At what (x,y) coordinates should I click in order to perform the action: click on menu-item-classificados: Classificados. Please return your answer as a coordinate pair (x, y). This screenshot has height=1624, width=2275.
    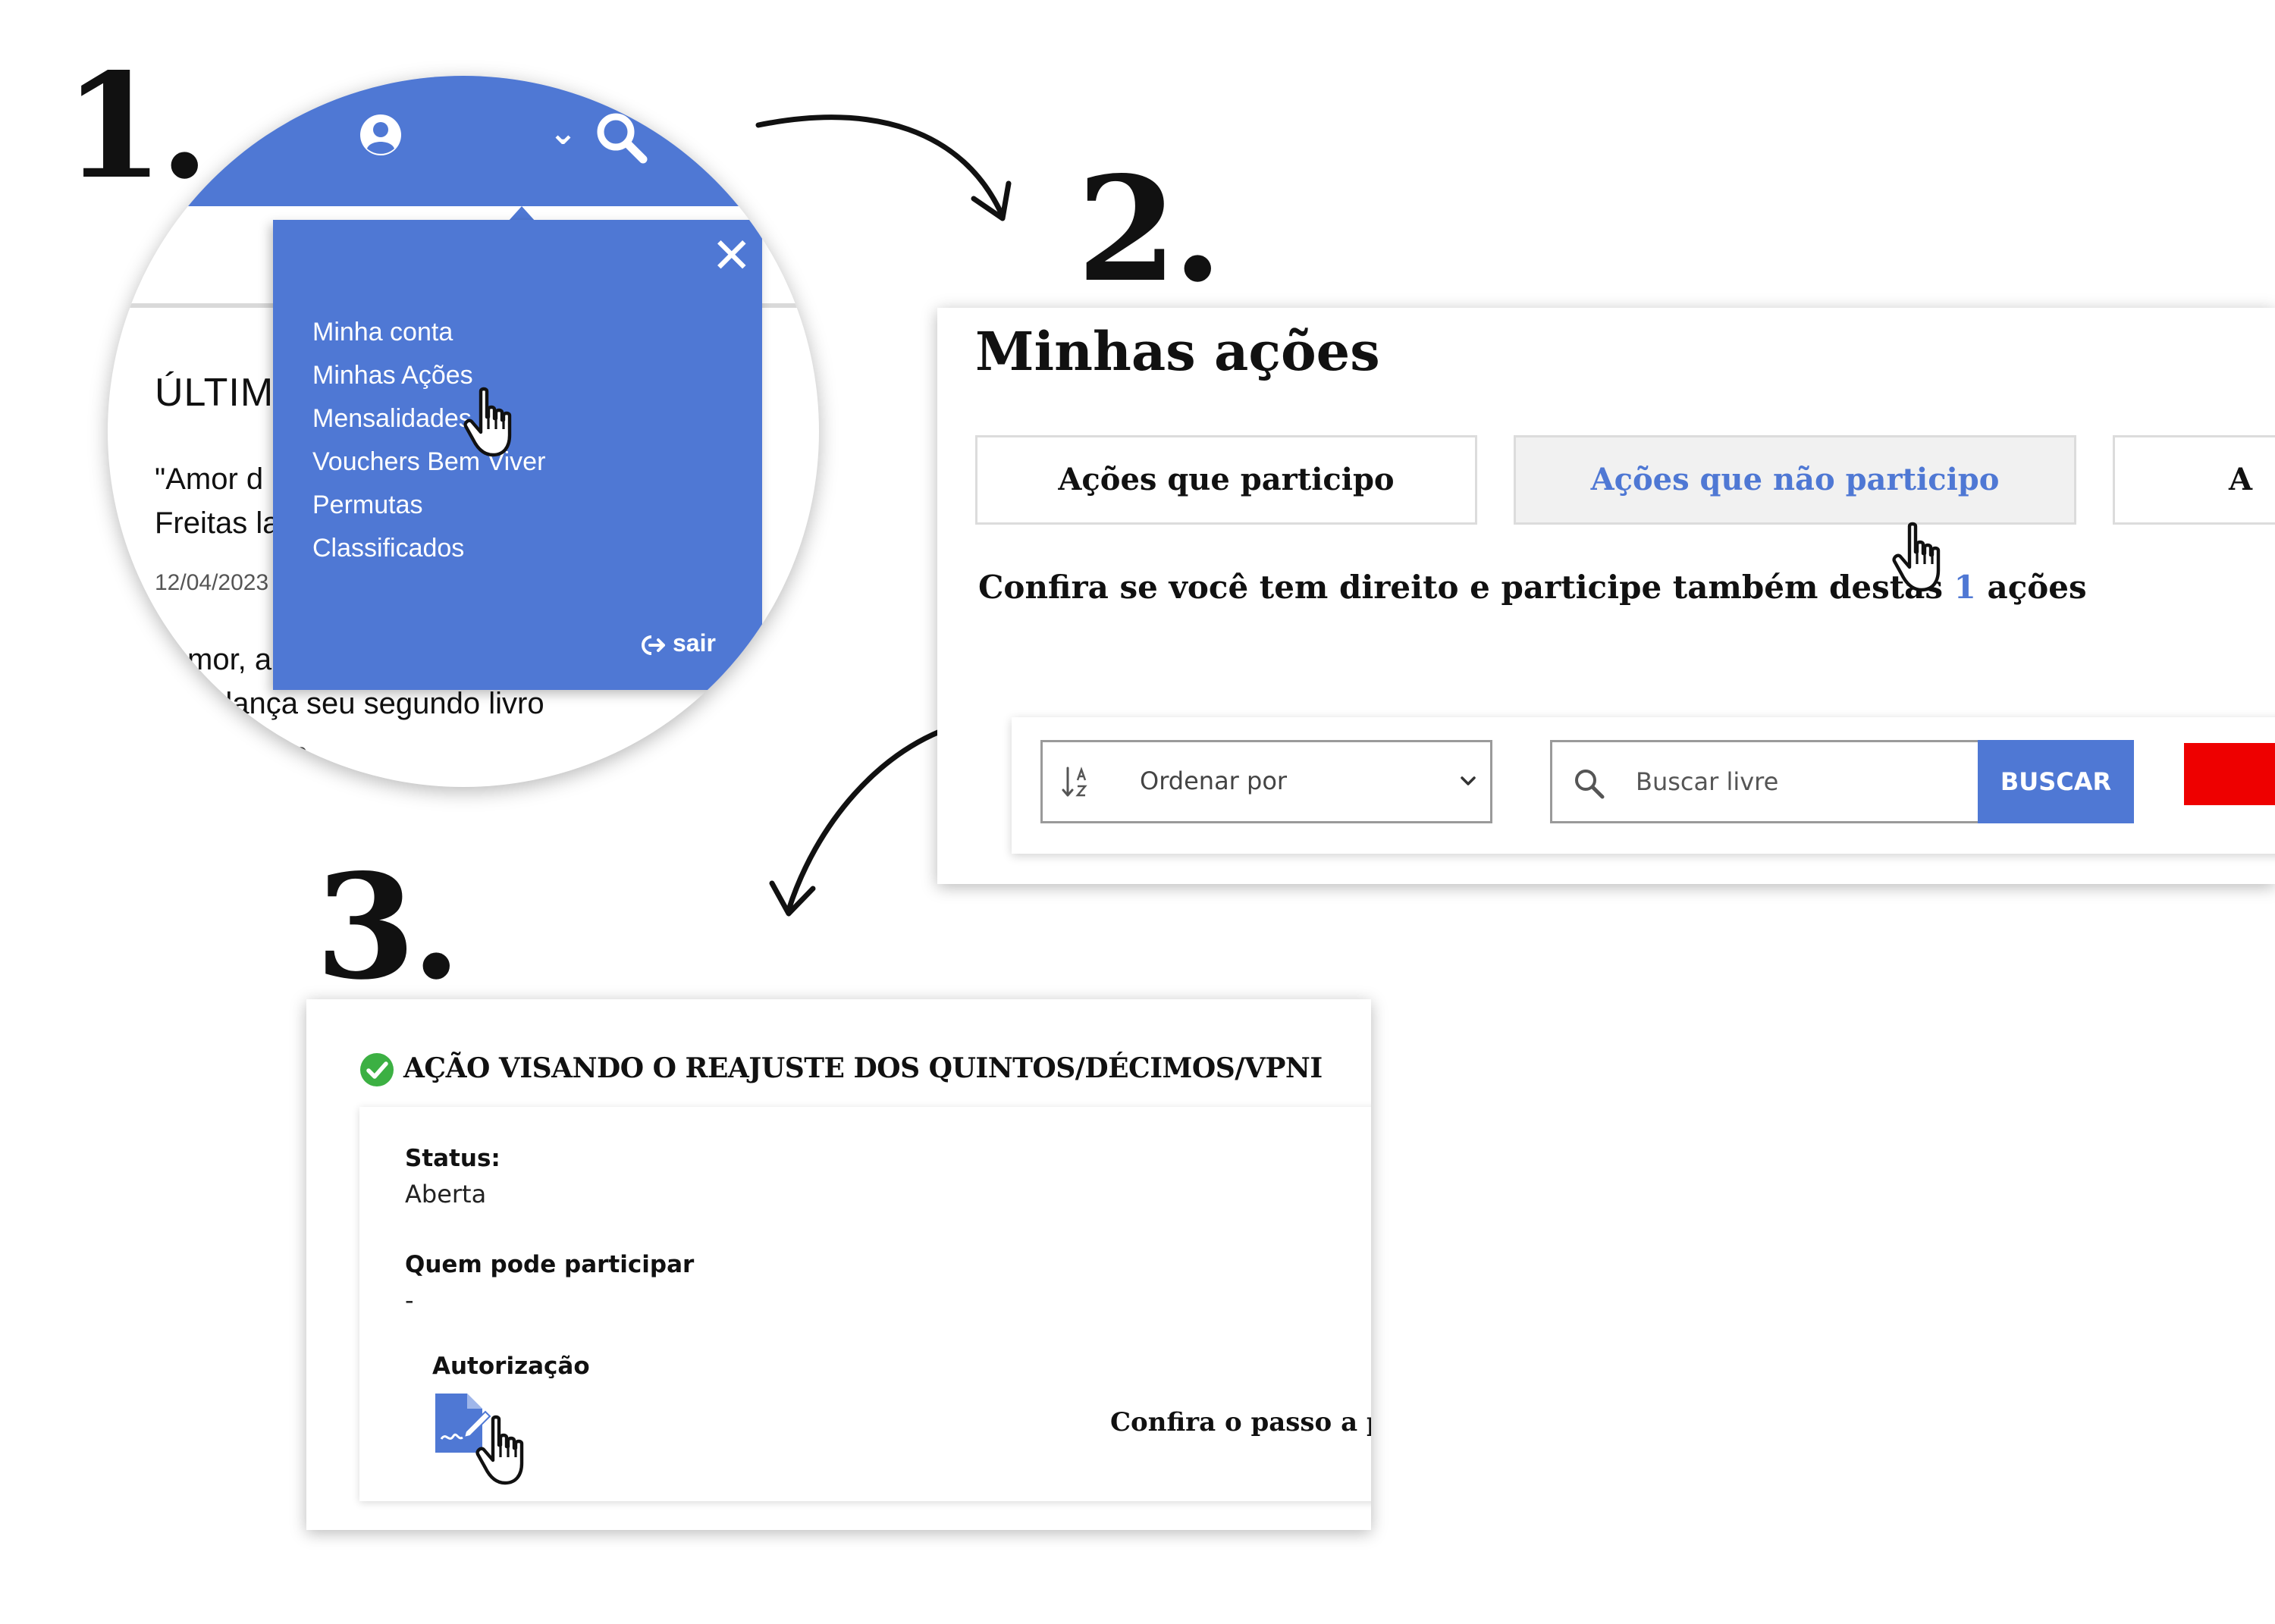
    Looking at the image, I should click on (428, 548).